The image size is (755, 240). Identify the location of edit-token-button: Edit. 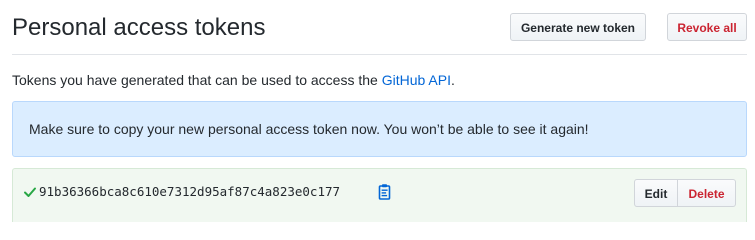
(656, 193).